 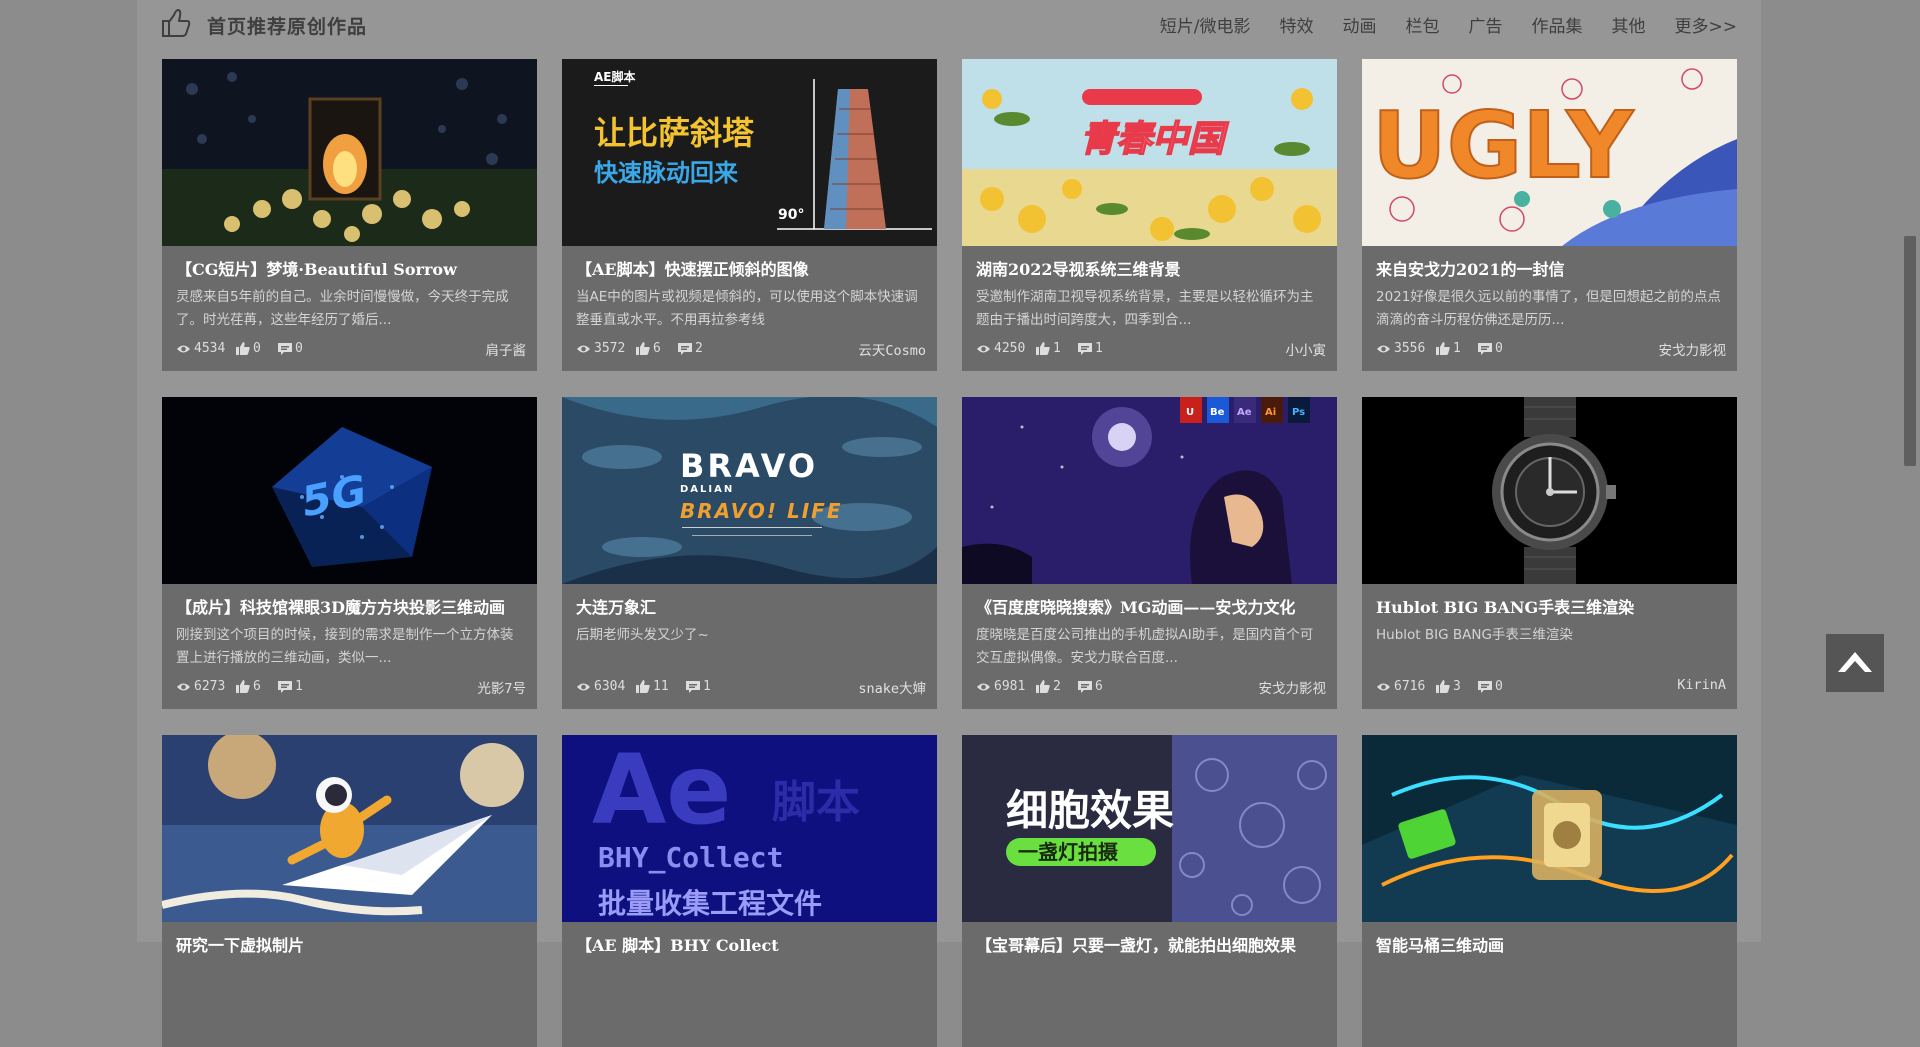 What do you see at coordinates (707, 489) in the screenshot?
I see `thumb-subline: DALIAN` at bounding box center [707, 489].